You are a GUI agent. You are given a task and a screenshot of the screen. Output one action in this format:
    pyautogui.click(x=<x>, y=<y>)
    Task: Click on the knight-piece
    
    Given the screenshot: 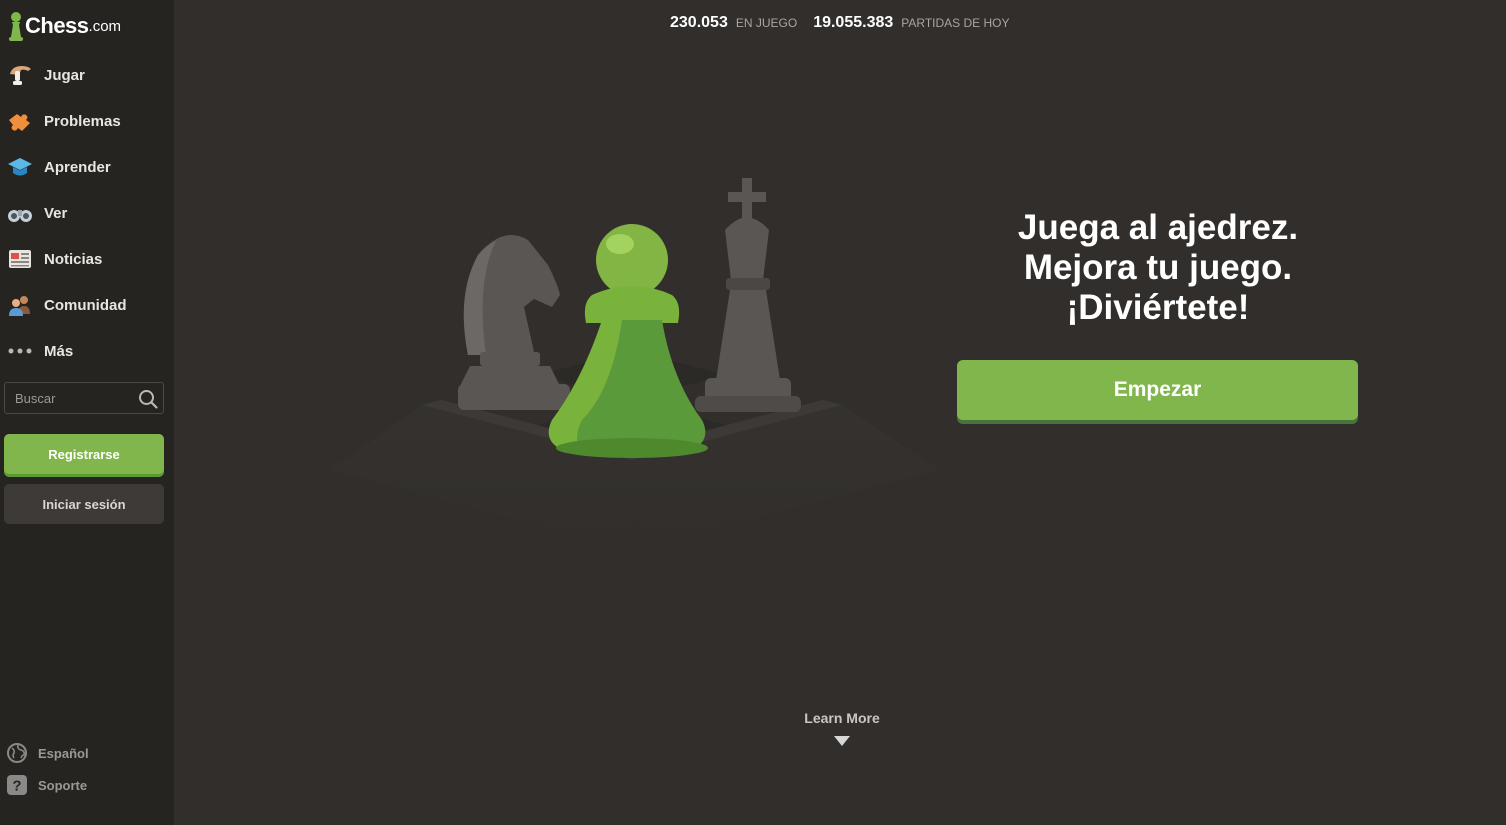 What is the action you would take?
    pyautogui.click(x=514, y=322)
    